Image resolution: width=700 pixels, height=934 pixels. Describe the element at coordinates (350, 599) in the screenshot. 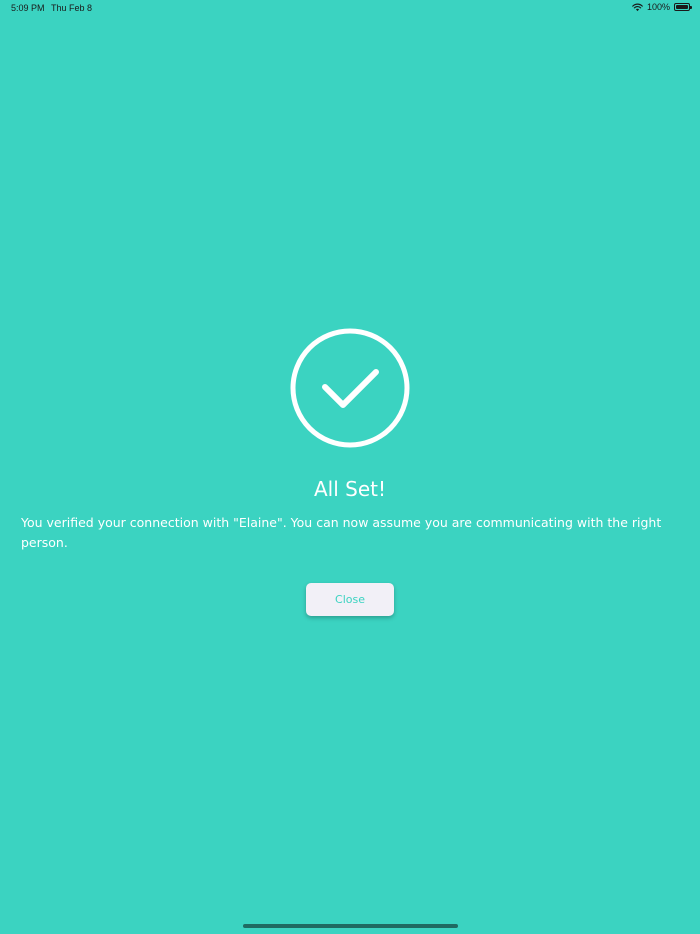

I see `close-button: Close` at that location.